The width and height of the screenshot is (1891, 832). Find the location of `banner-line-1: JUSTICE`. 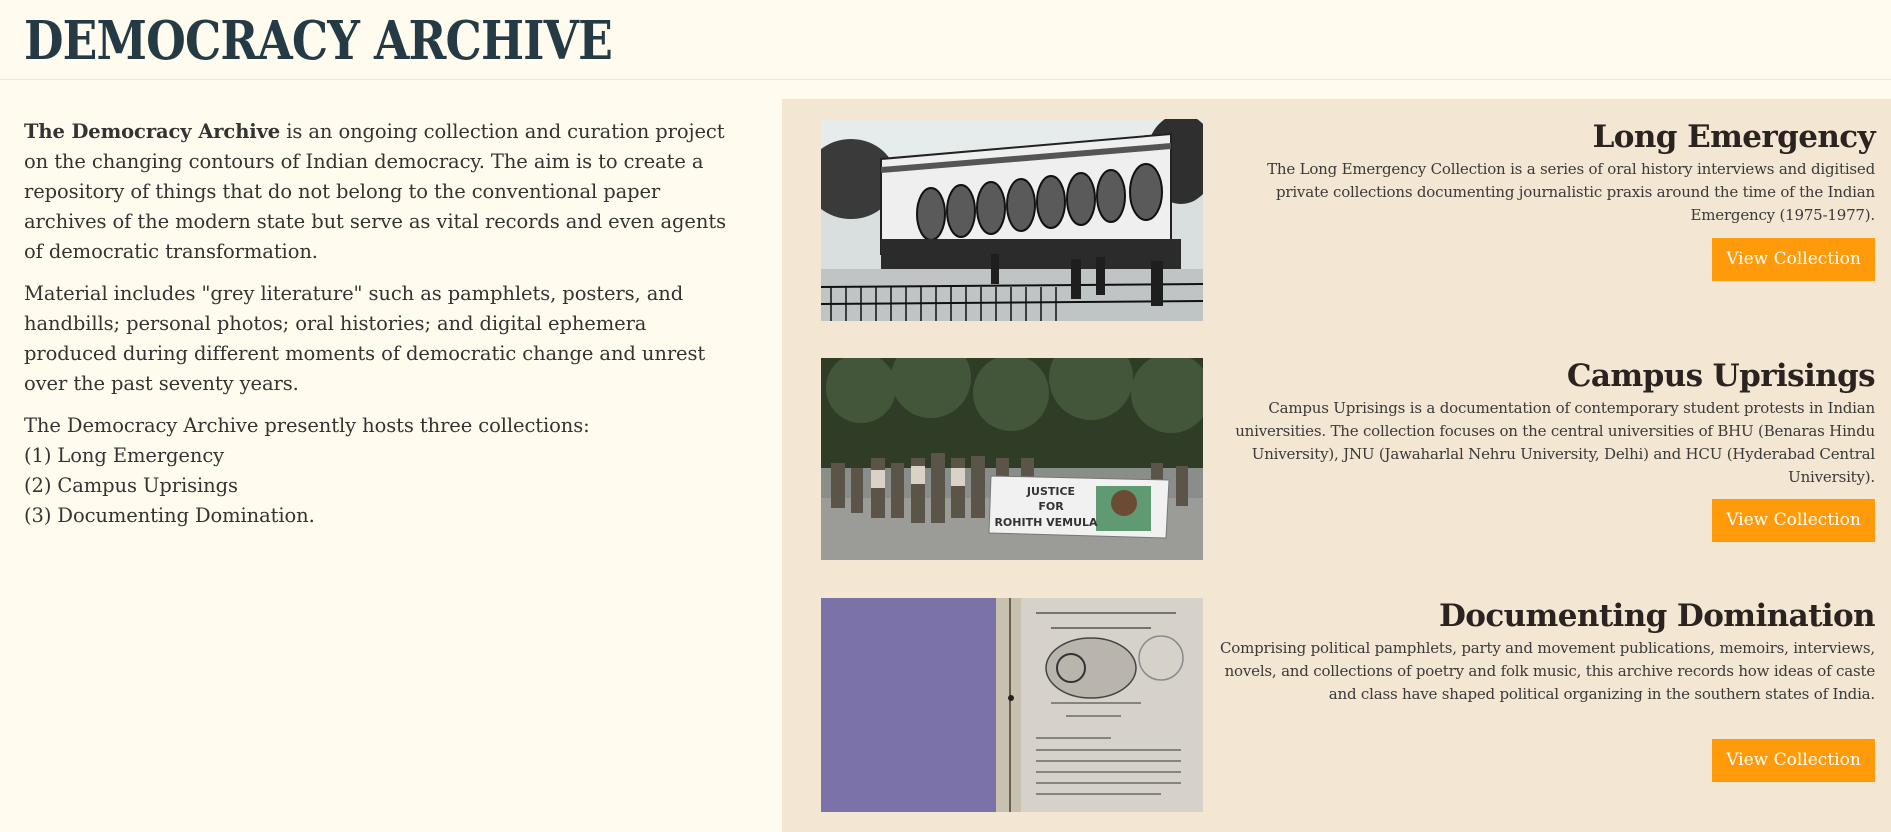

banner-line-1: JUSTICE is located at coordinates (1050, 491).